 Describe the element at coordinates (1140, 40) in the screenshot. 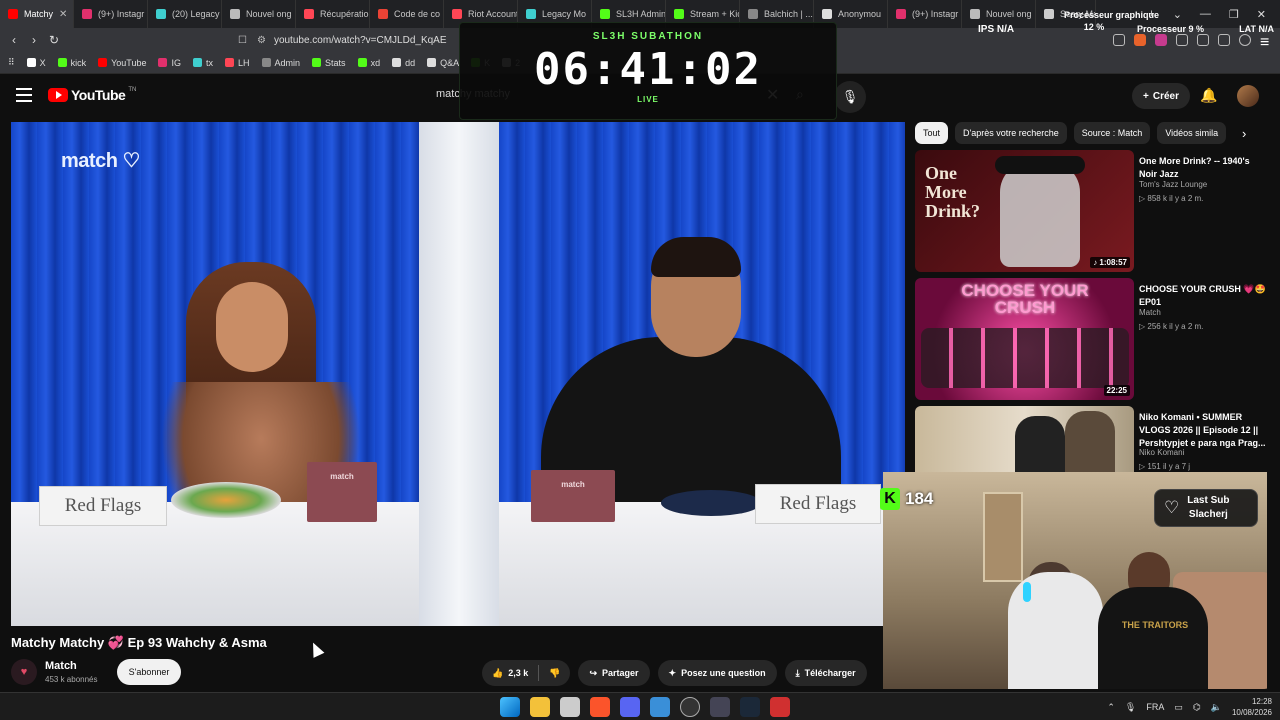

I see `extension-icon` at that location.